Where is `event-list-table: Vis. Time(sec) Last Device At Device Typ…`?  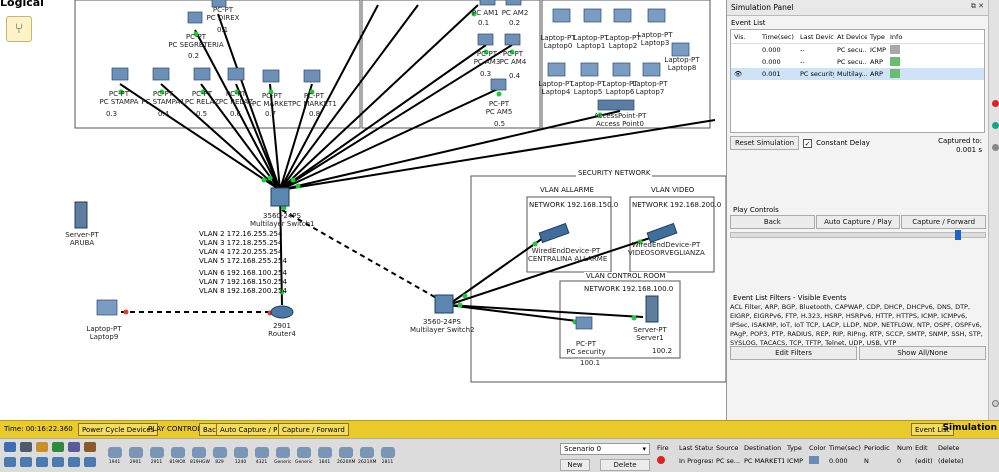
event-list-table: Vis. Time(sec) Last Device At Device Typ… is located at coordinates (857, 81).